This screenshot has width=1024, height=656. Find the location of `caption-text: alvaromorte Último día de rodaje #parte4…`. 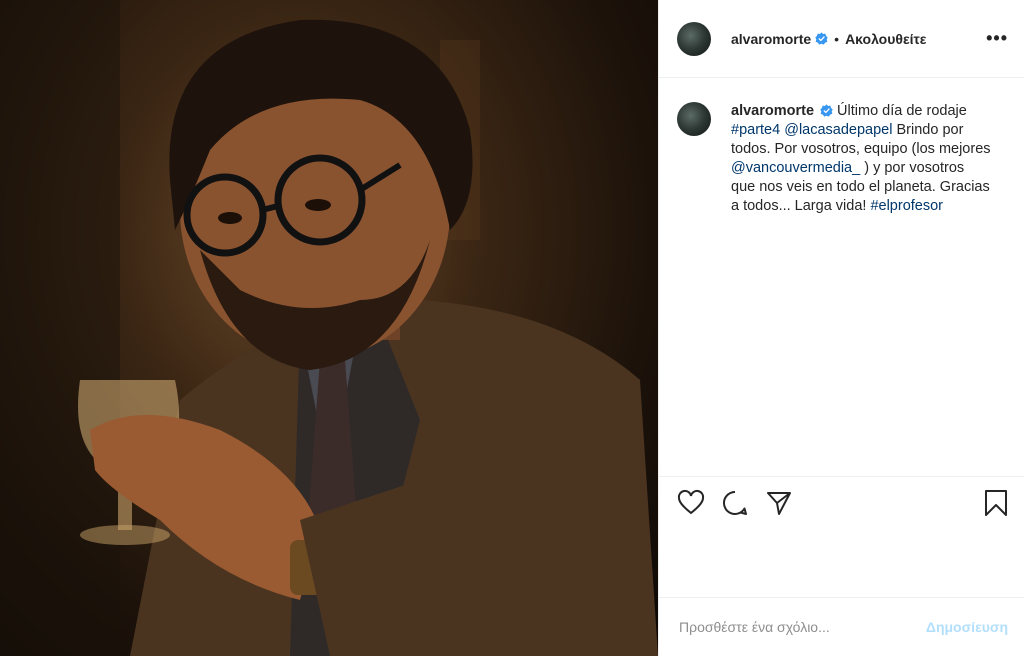

caption-text: alvaromorte Último día de rodaje #parte4… is located at coordinates (861, 159).